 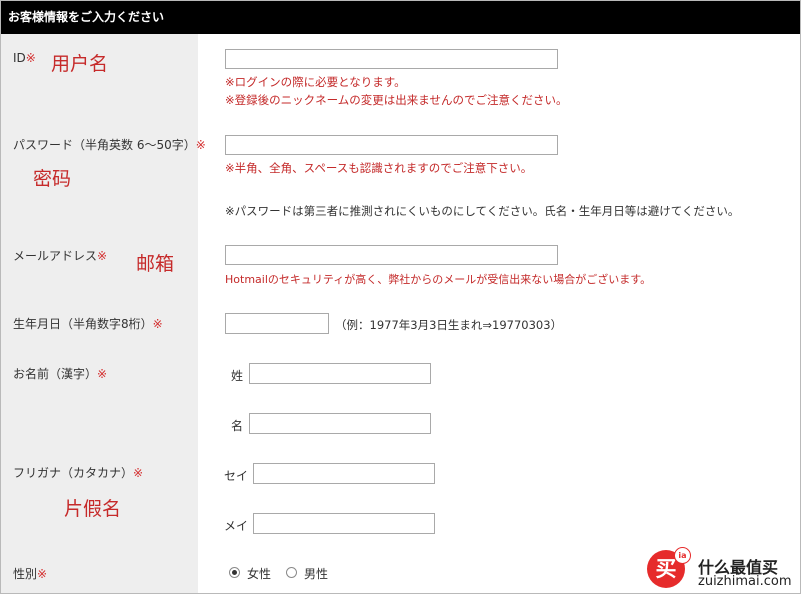 I want to click on email-input, so click(x=391, y=255).